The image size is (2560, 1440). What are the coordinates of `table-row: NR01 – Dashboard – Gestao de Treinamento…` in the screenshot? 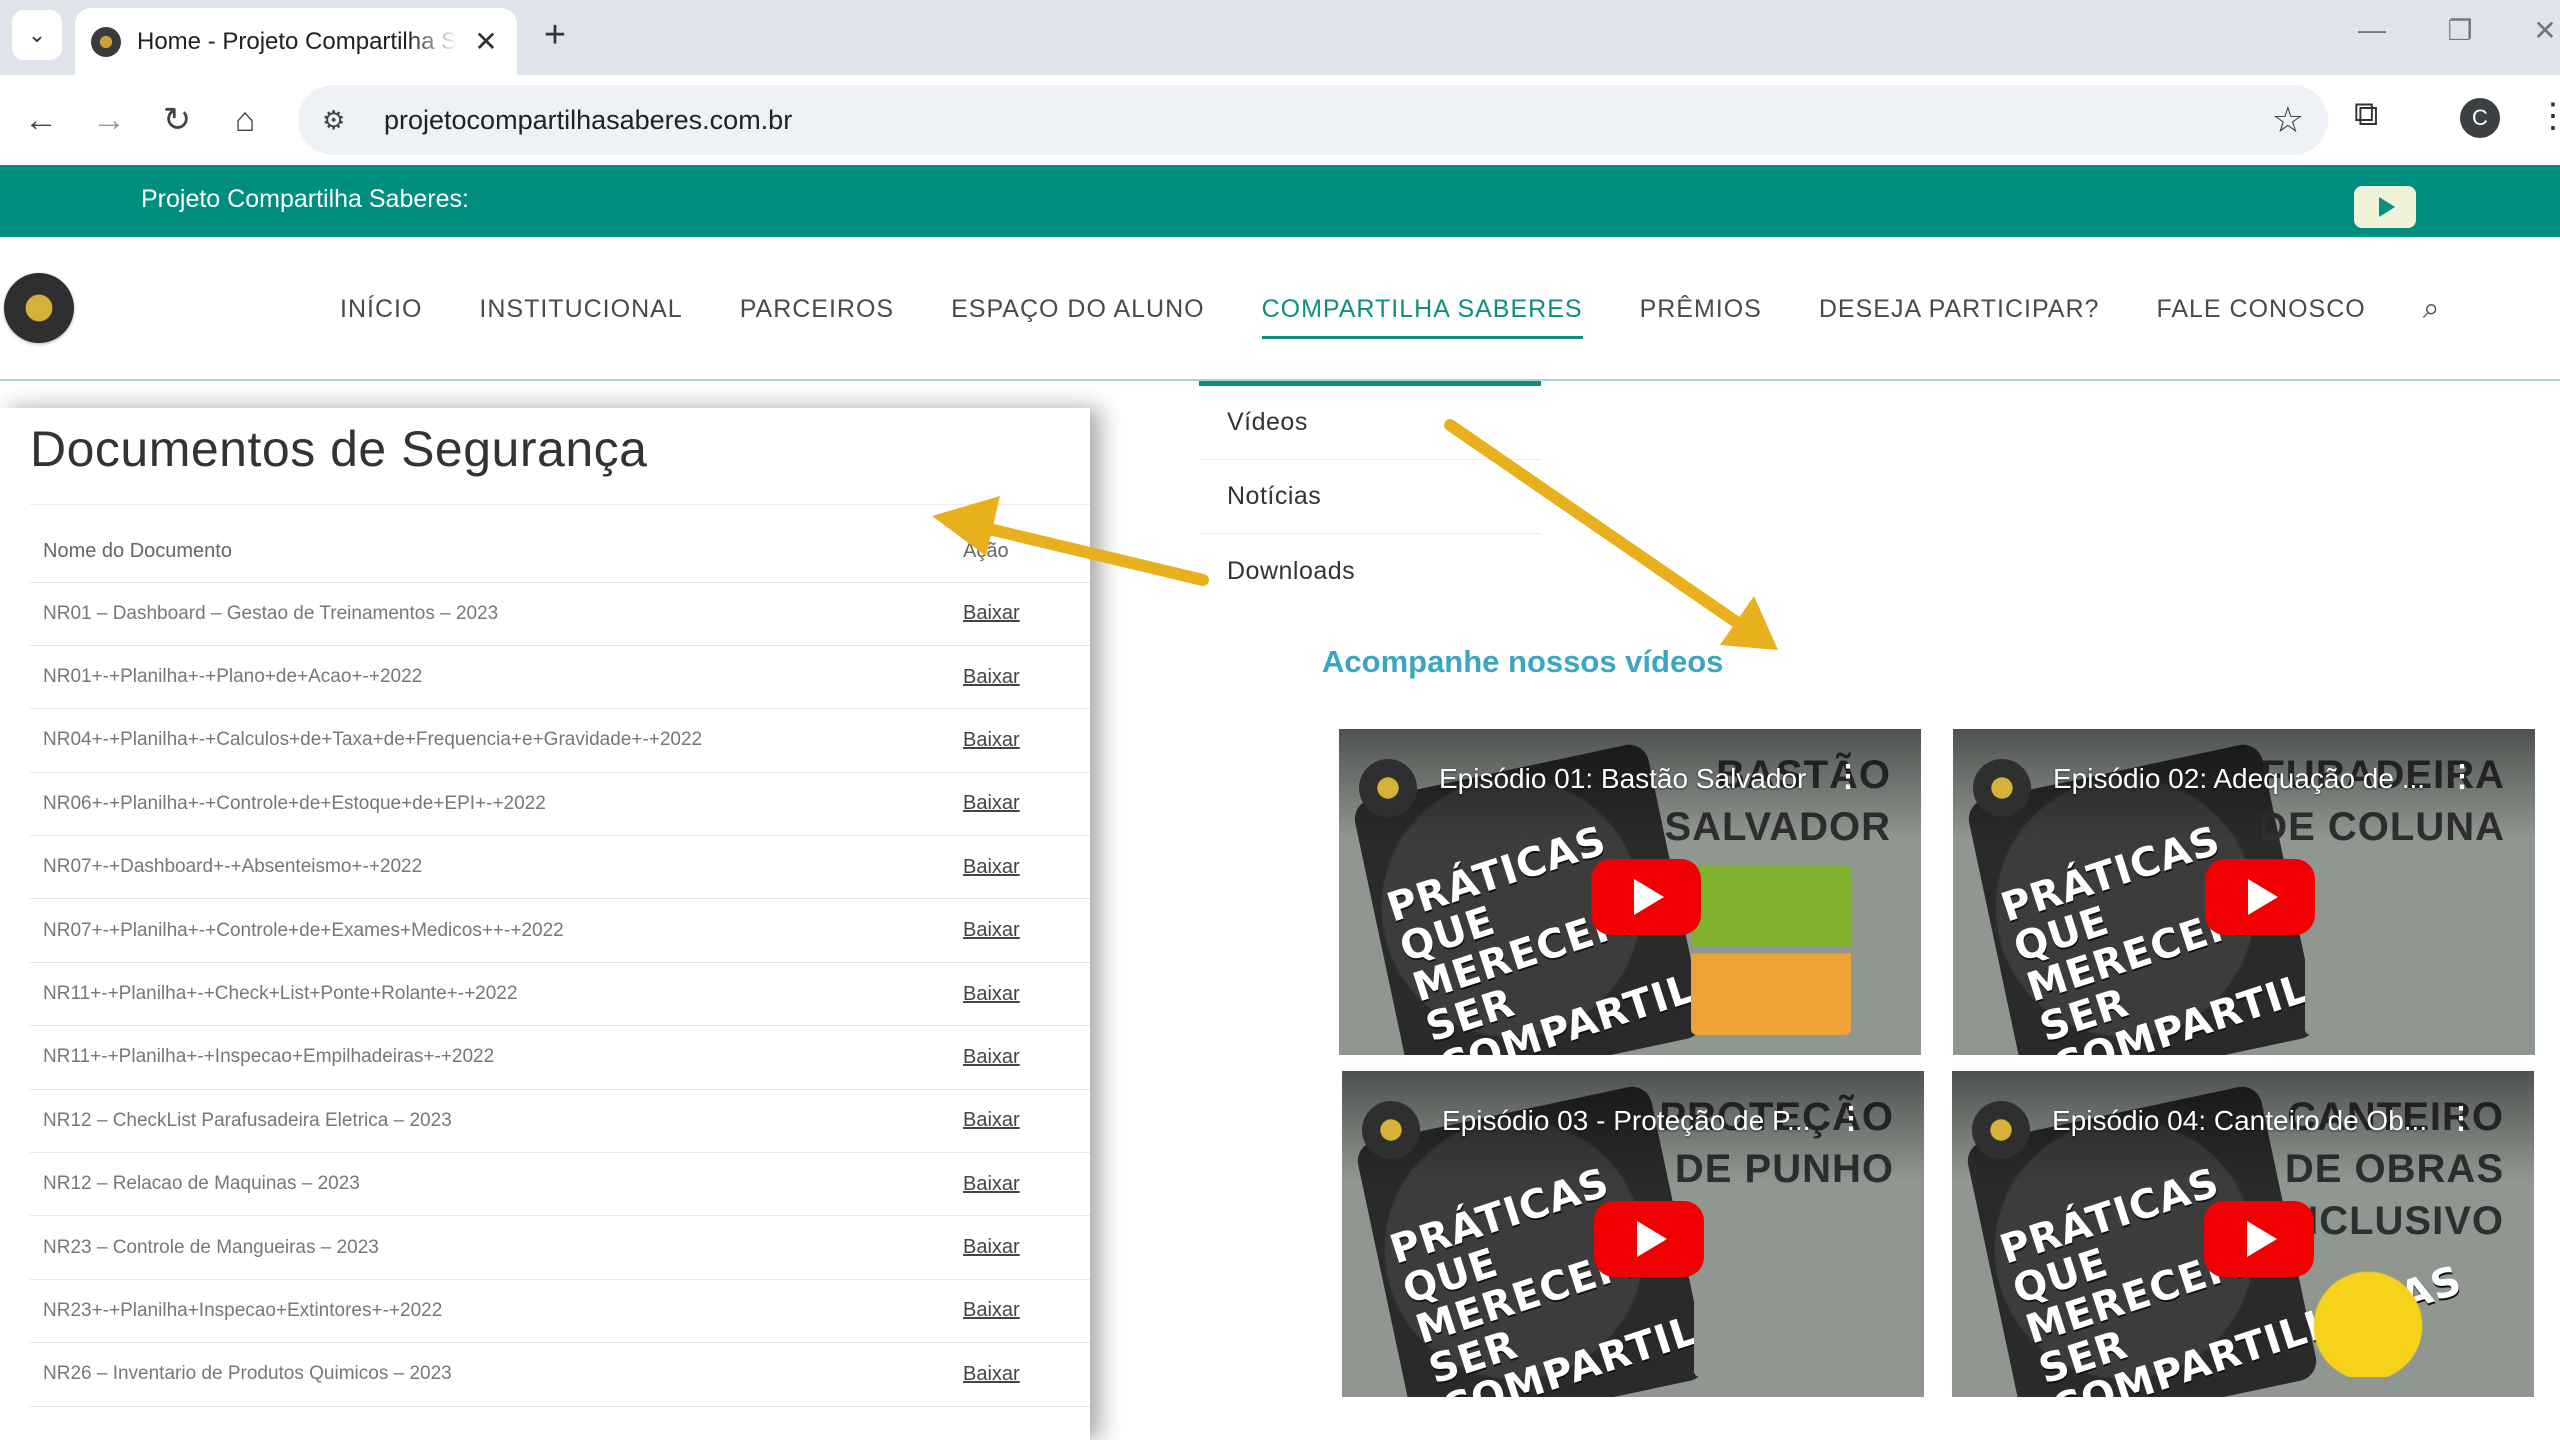 It's located at (560, 614).